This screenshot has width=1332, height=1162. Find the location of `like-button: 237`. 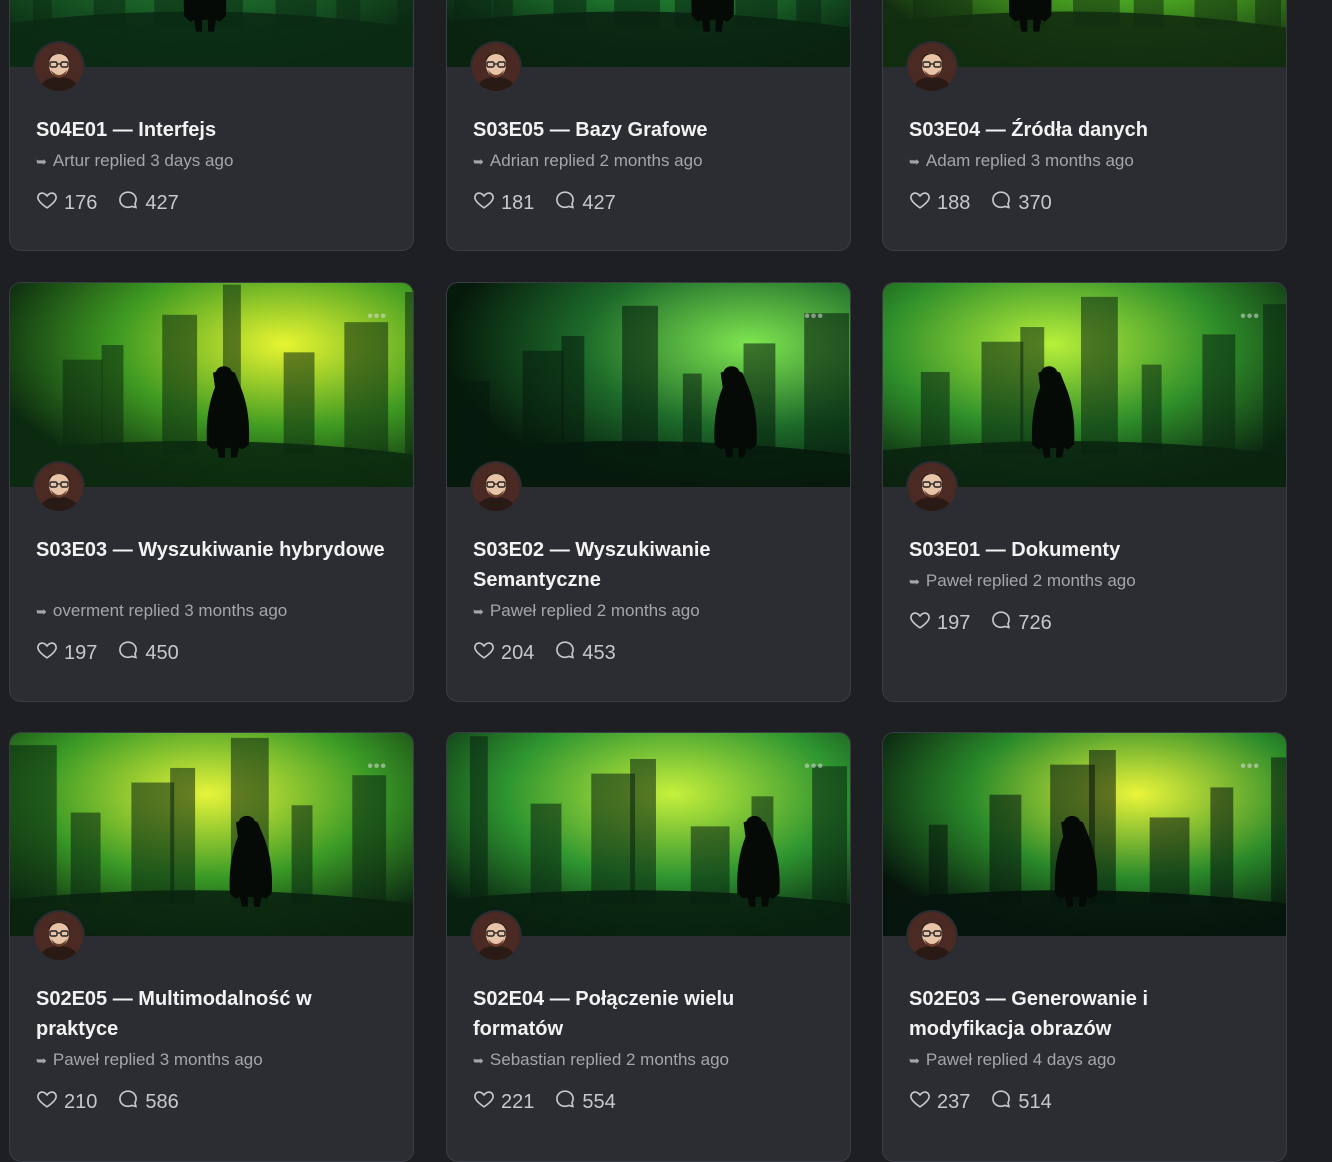

like-button: 237 is located at coordinates (939, 1102).